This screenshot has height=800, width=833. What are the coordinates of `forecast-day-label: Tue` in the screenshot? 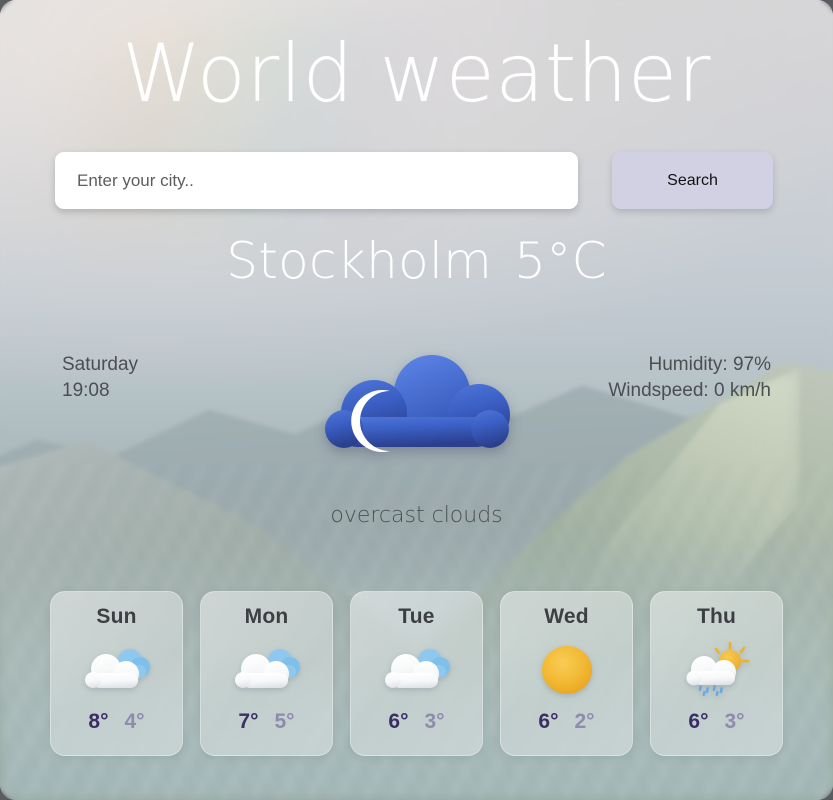 It's located at (416, 616).